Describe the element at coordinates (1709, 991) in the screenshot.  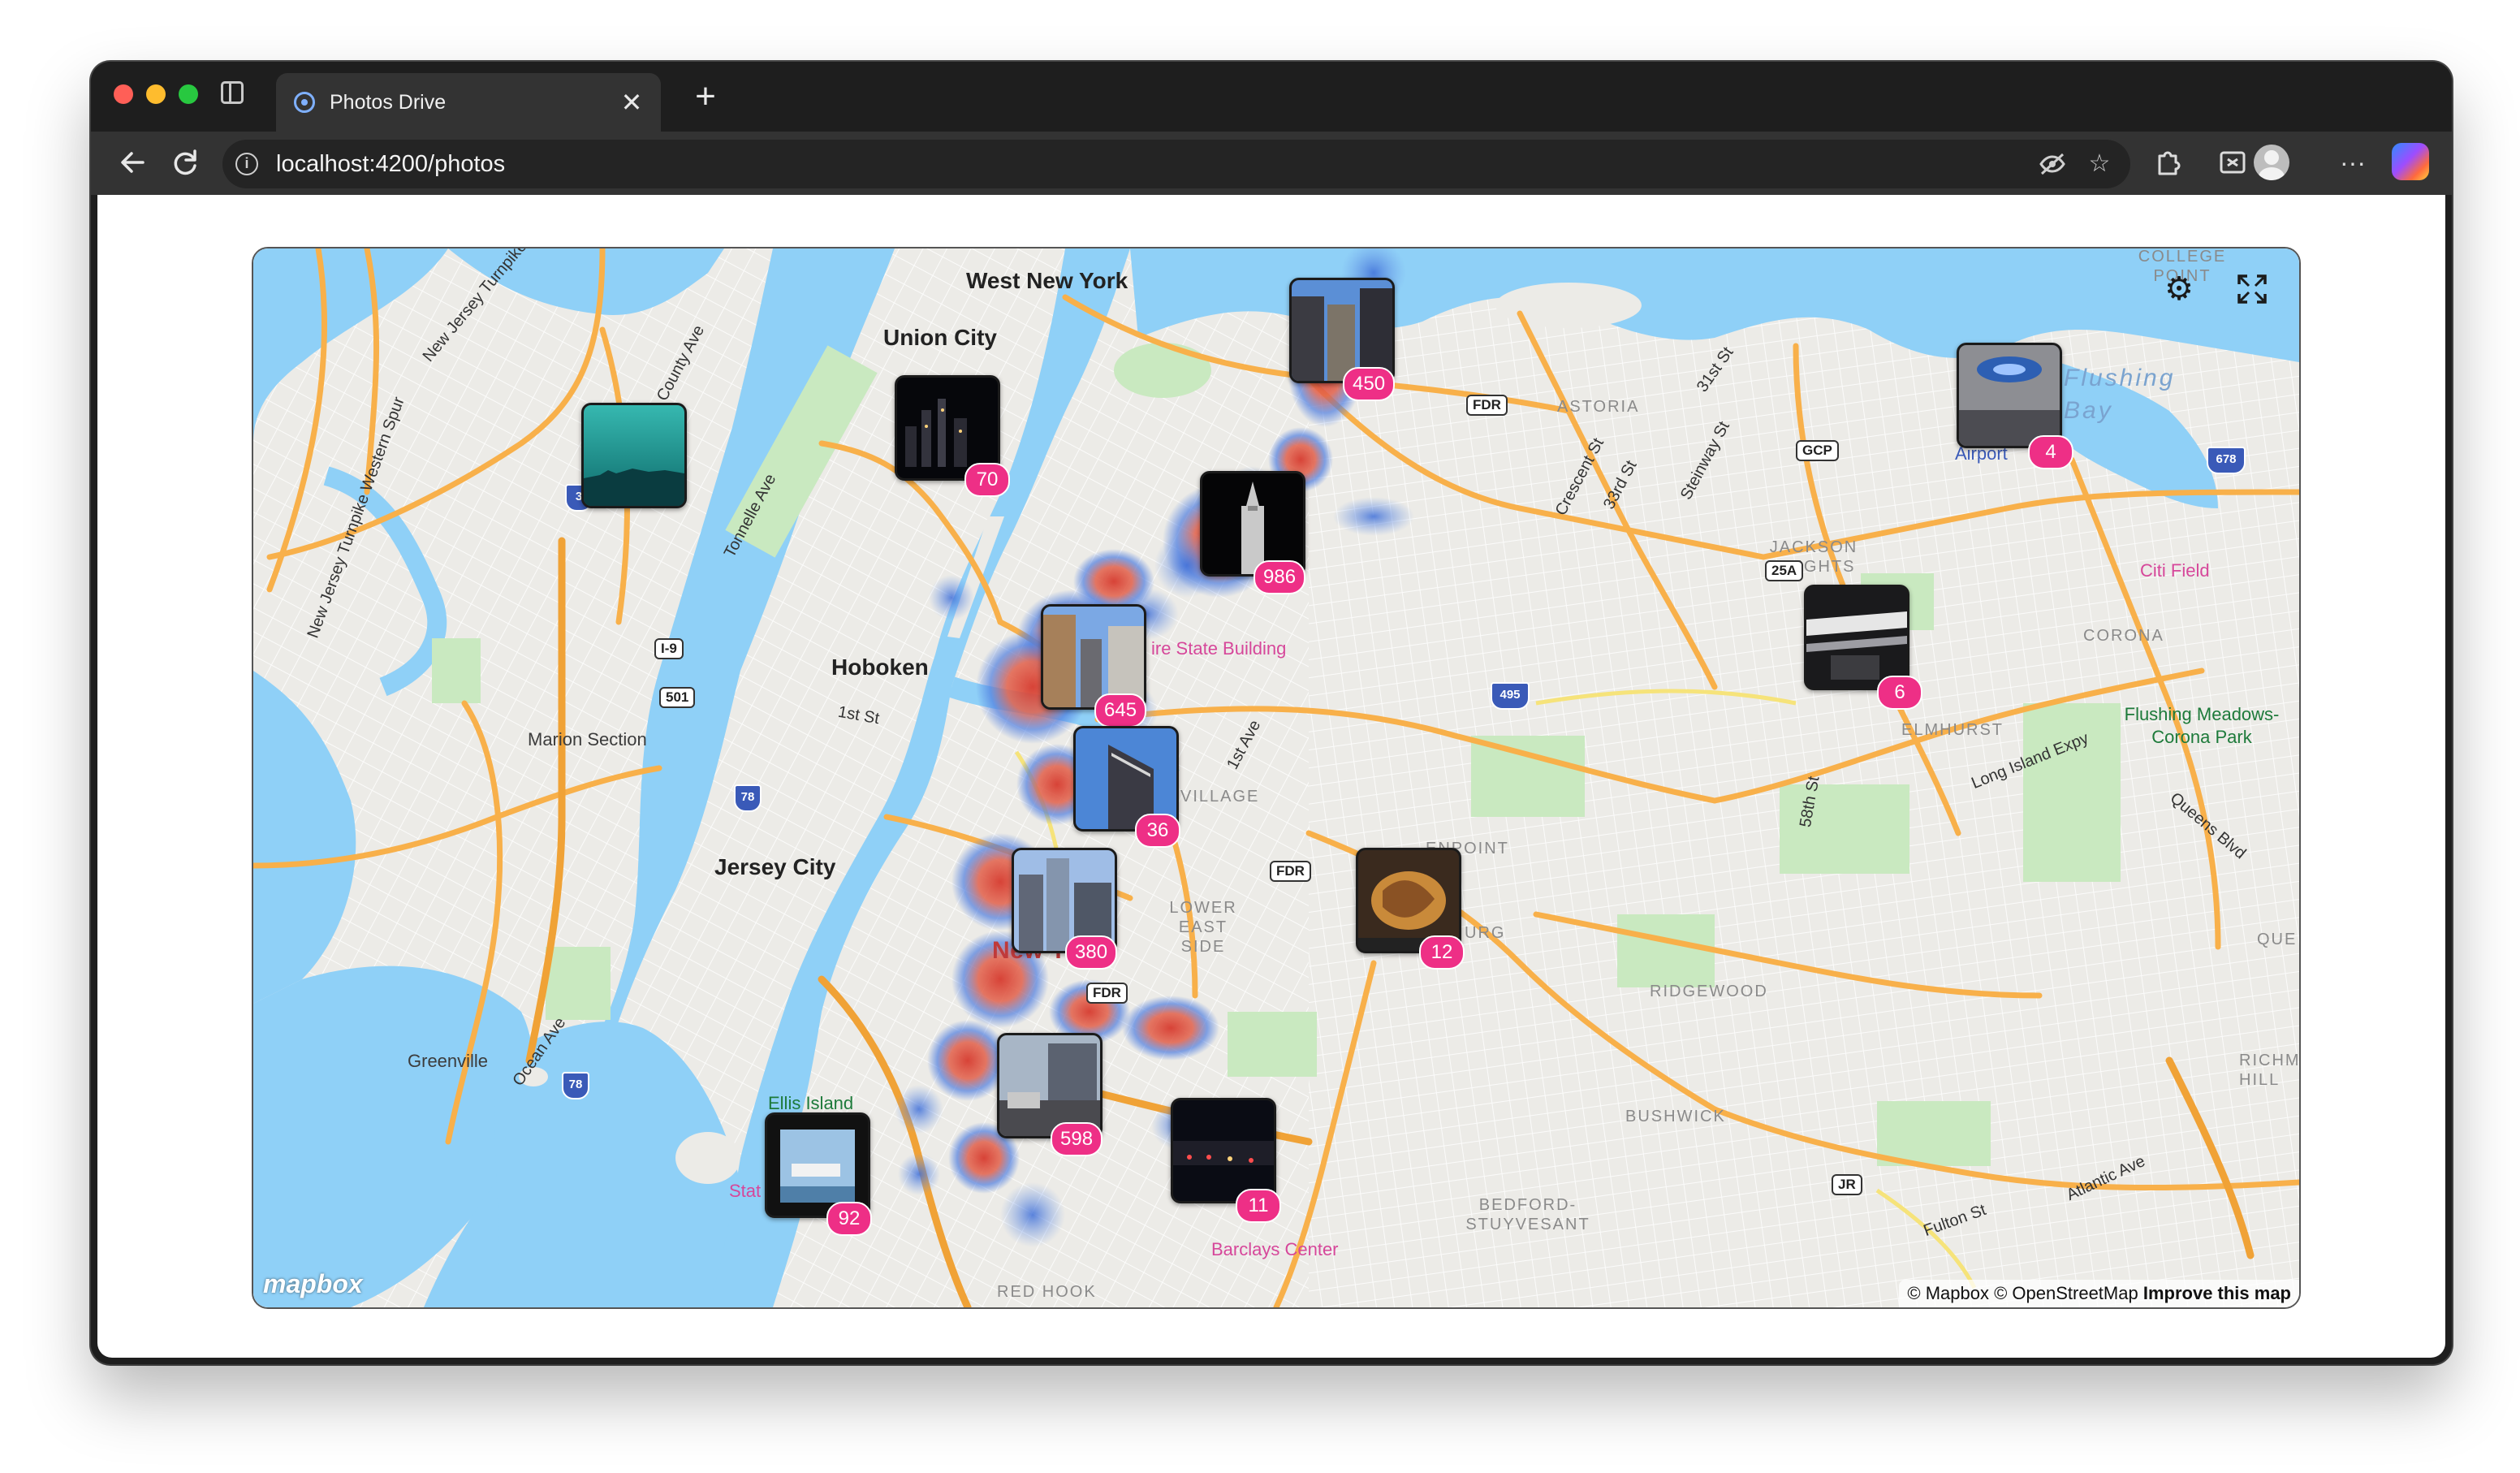
I see `label-ridgewood: RIDGEWOOD` at that location.